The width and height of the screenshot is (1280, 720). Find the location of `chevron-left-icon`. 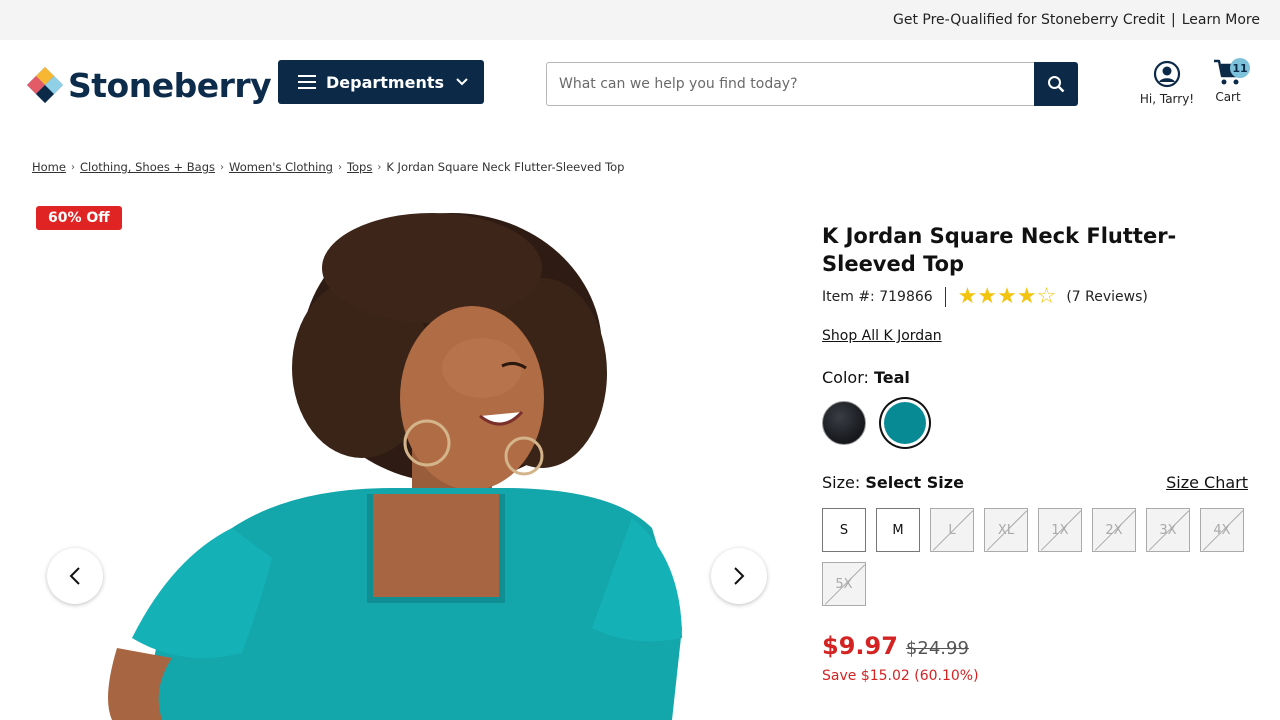

chevron-left-icon is located at coordinates (74, 576).